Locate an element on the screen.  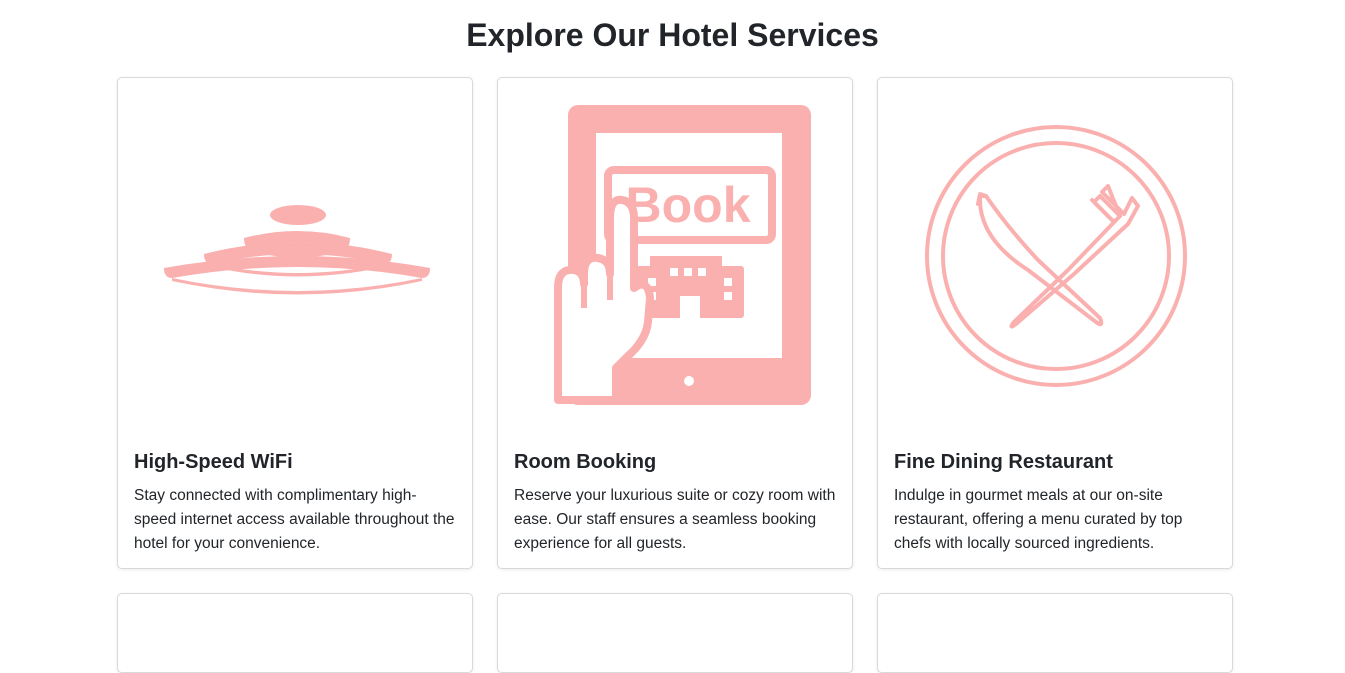
card-title: Room Booking is located at coordinates (585, 462).